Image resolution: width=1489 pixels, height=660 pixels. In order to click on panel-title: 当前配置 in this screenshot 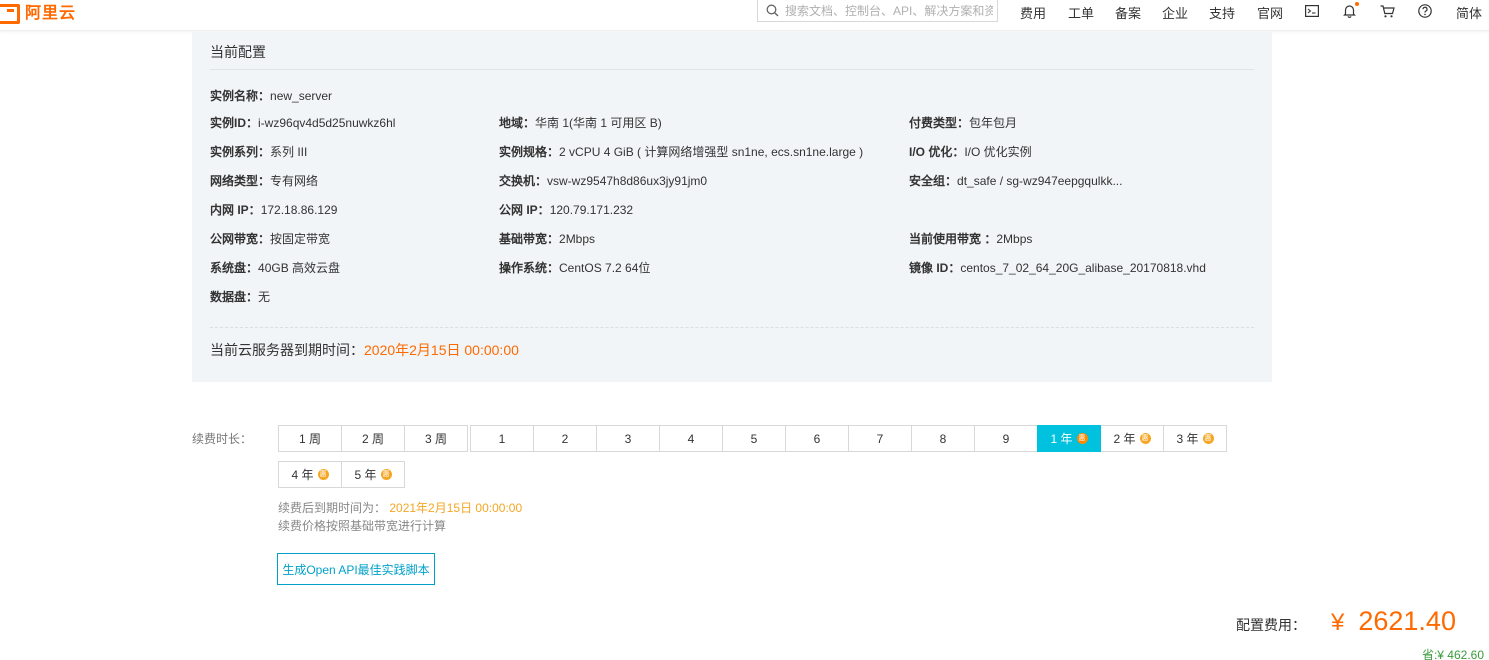, I will do `click(238, 52)`.